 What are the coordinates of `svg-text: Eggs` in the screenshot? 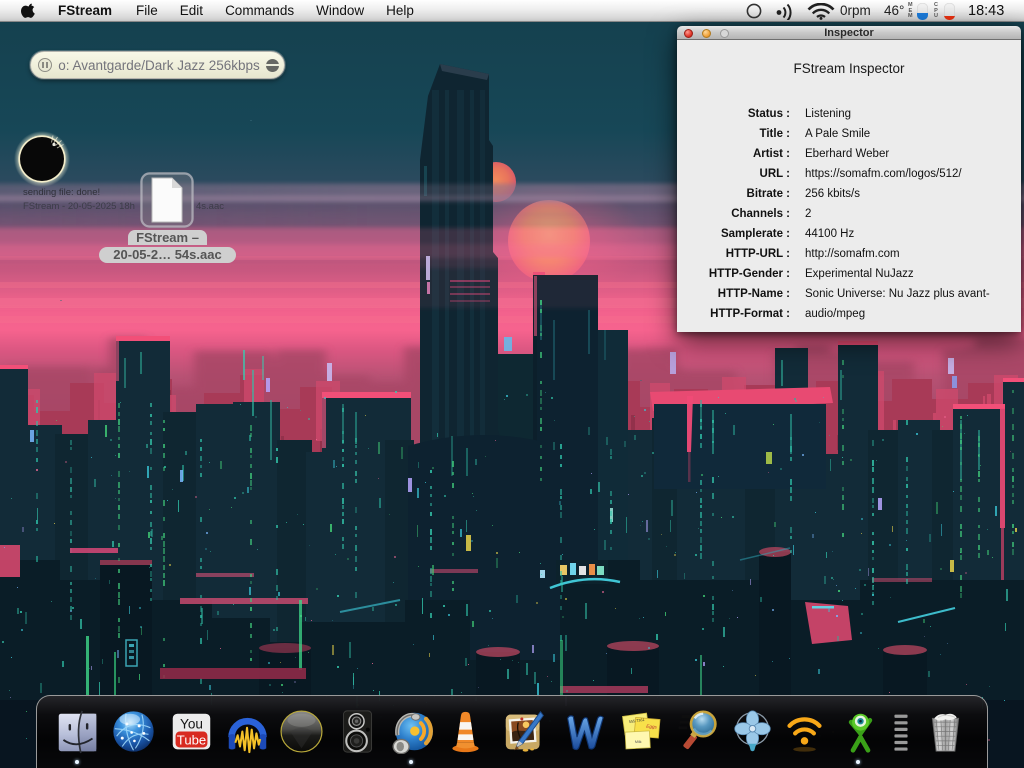 It's located at (652, 727).